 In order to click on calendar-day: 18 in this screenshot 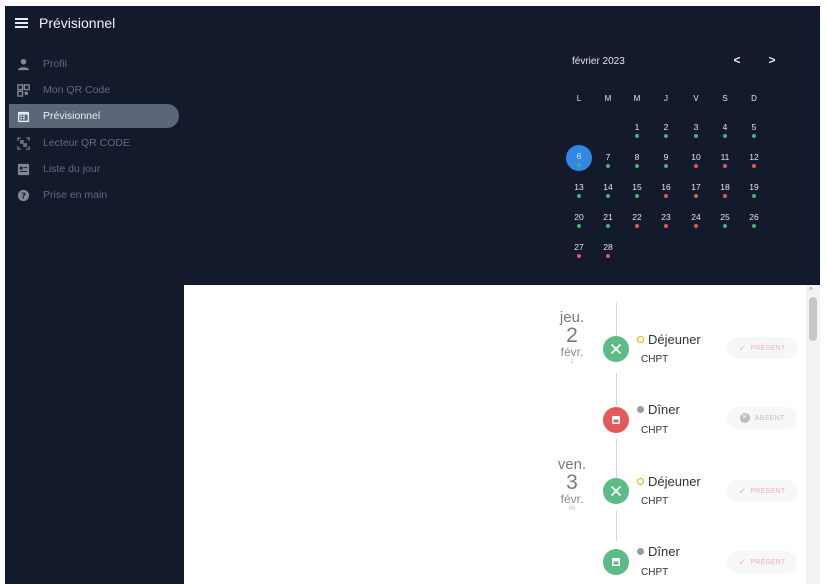, I will do `click(725, 191)`.